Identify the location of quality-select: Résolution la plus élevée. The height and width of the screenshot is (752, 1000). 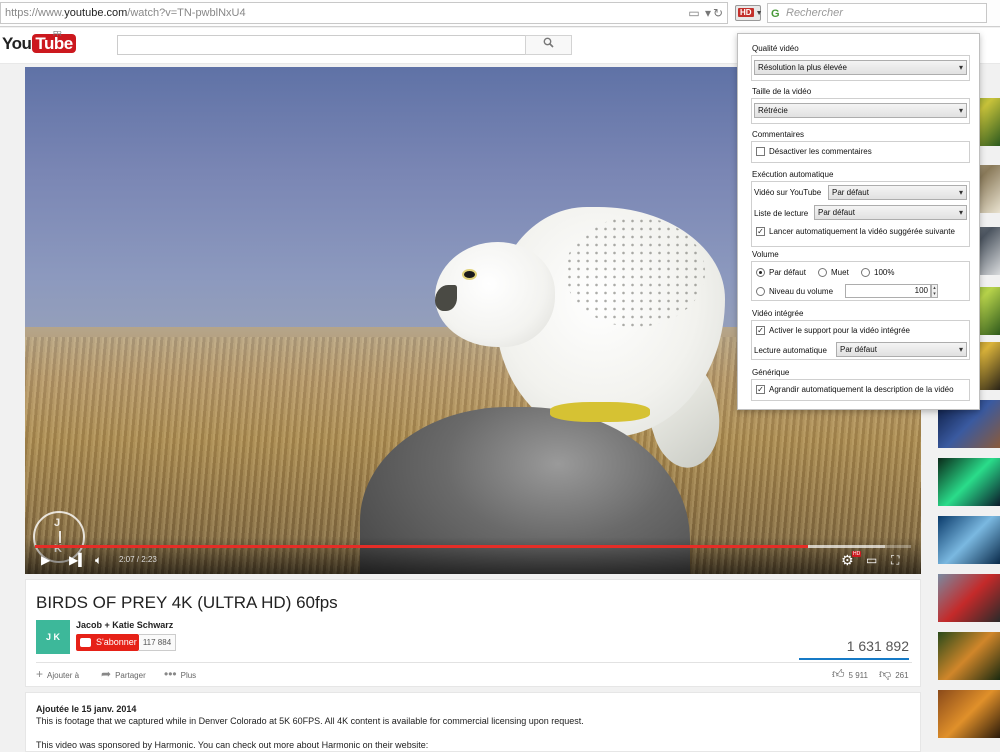
(860, 67).